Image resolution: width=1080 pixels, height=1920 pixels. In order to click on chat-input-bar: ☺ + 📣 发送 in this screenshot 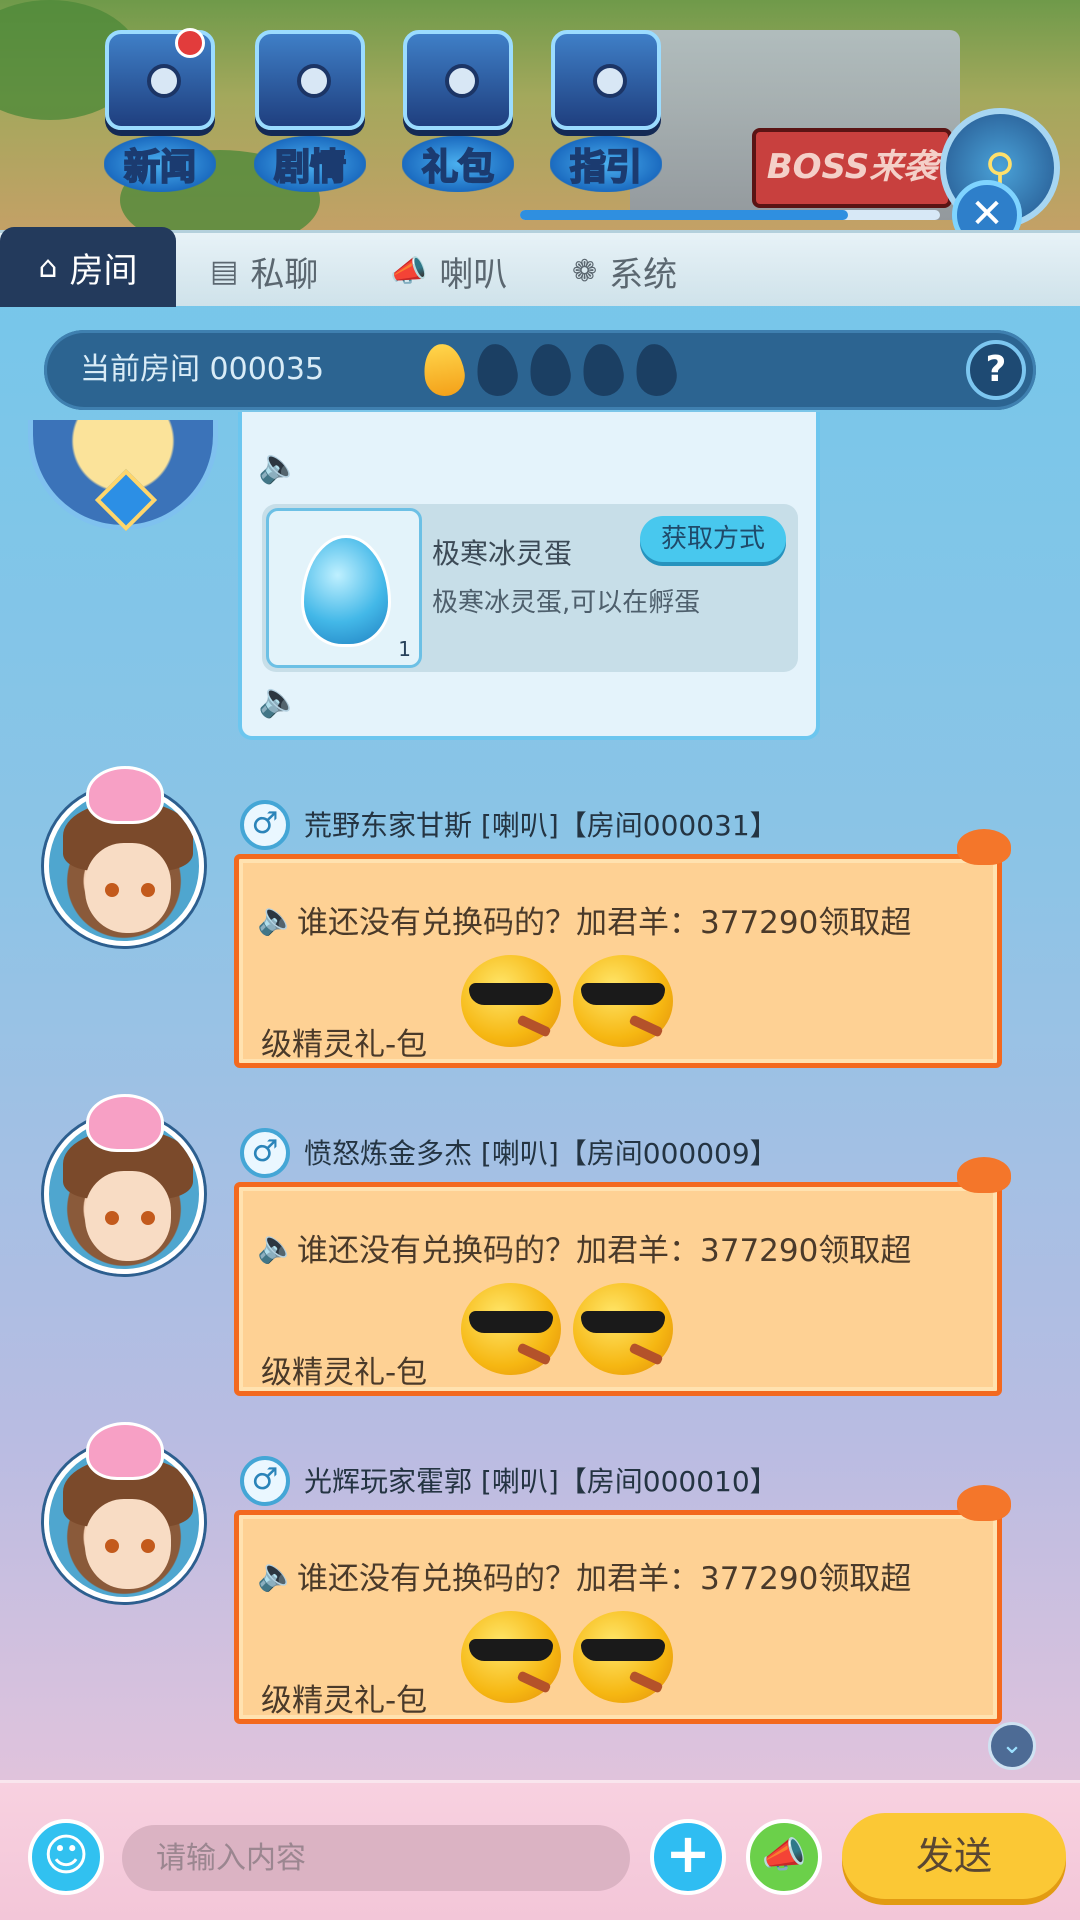, I will do `click(540, 1850)`.